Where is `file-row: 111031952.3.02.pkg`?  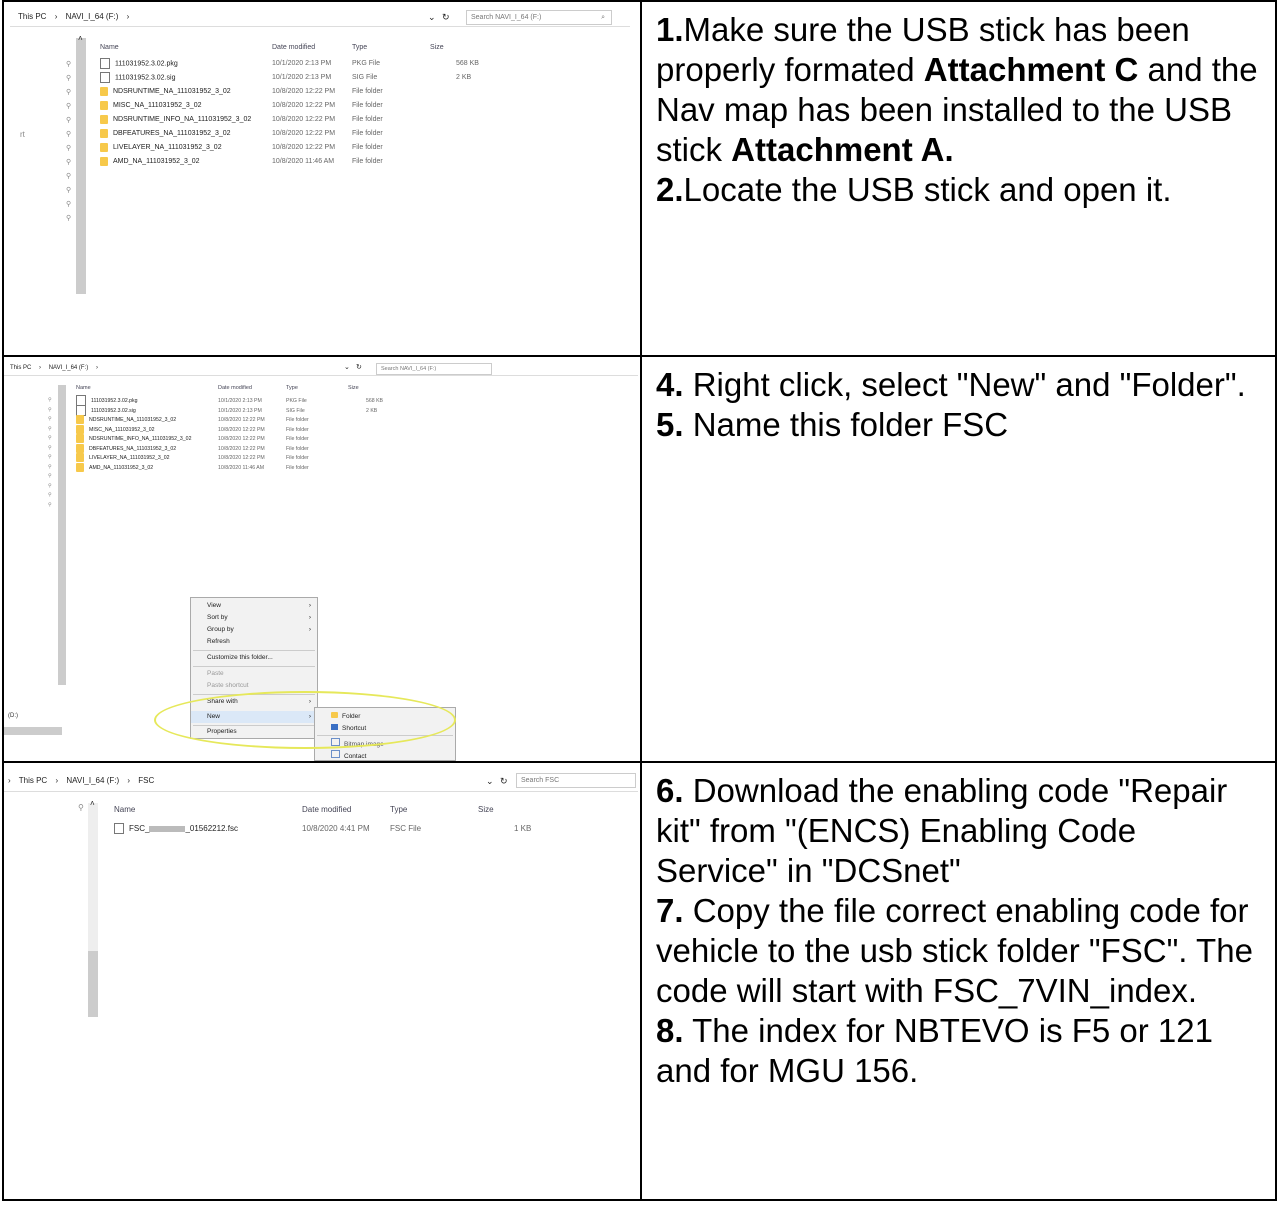
file-row: 111031952.3.02.pkg is located at coordinates (139, 64).